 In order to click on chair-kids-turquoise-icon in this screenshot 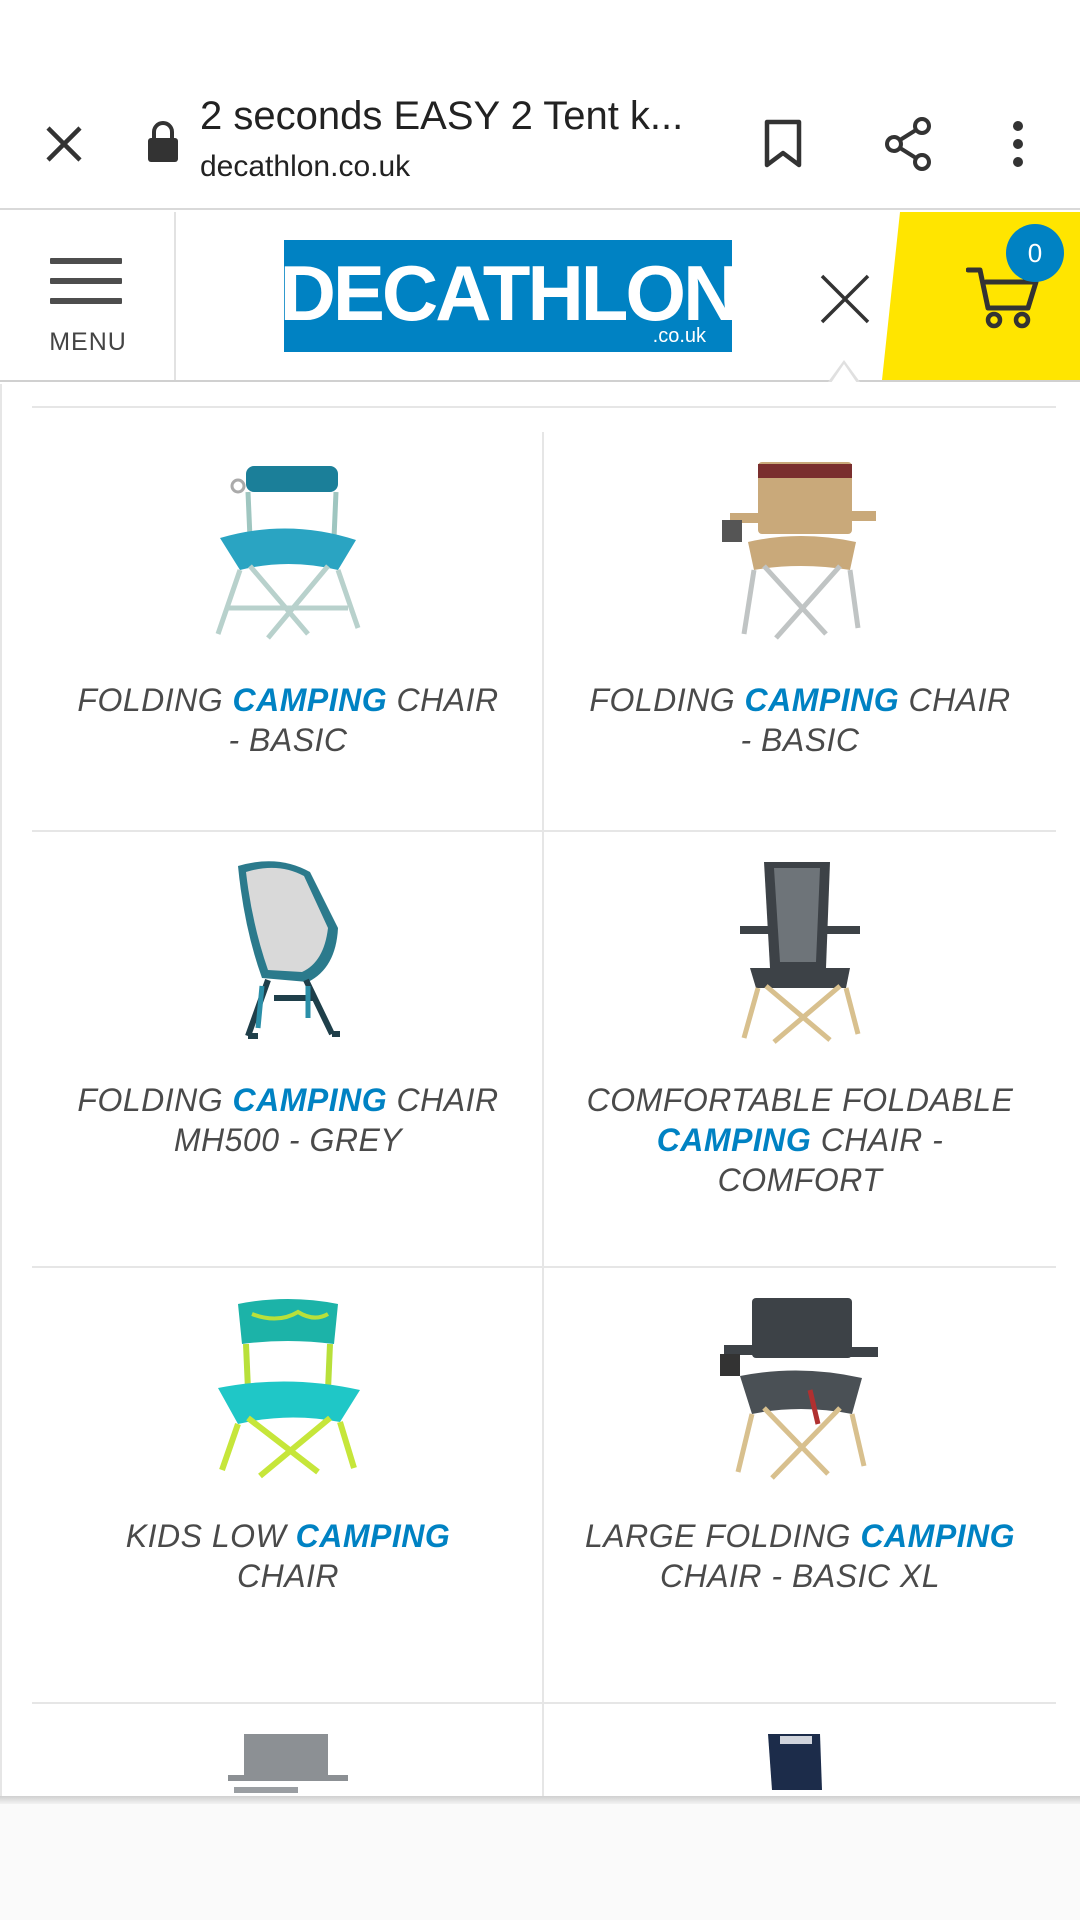, I will do `click(289, 1389)`.